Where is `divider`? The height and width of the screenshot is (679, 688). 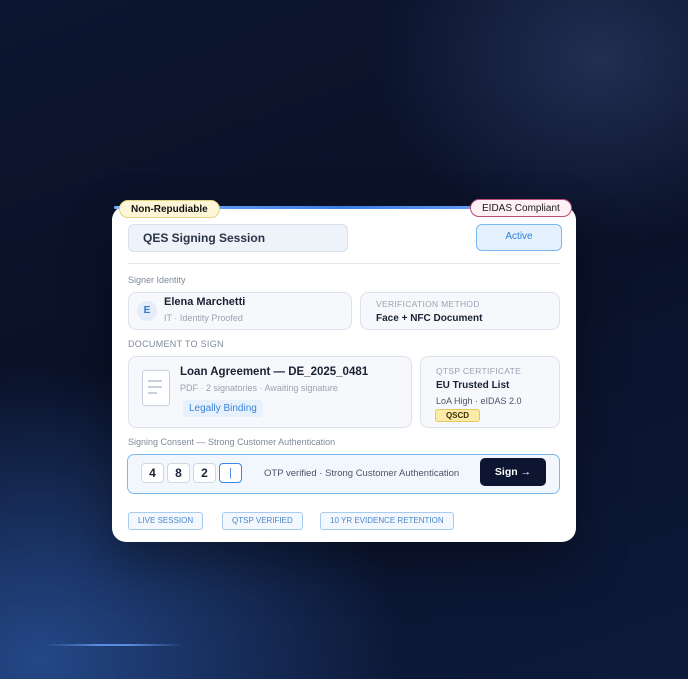
divider is located at coordinates (344, 263).